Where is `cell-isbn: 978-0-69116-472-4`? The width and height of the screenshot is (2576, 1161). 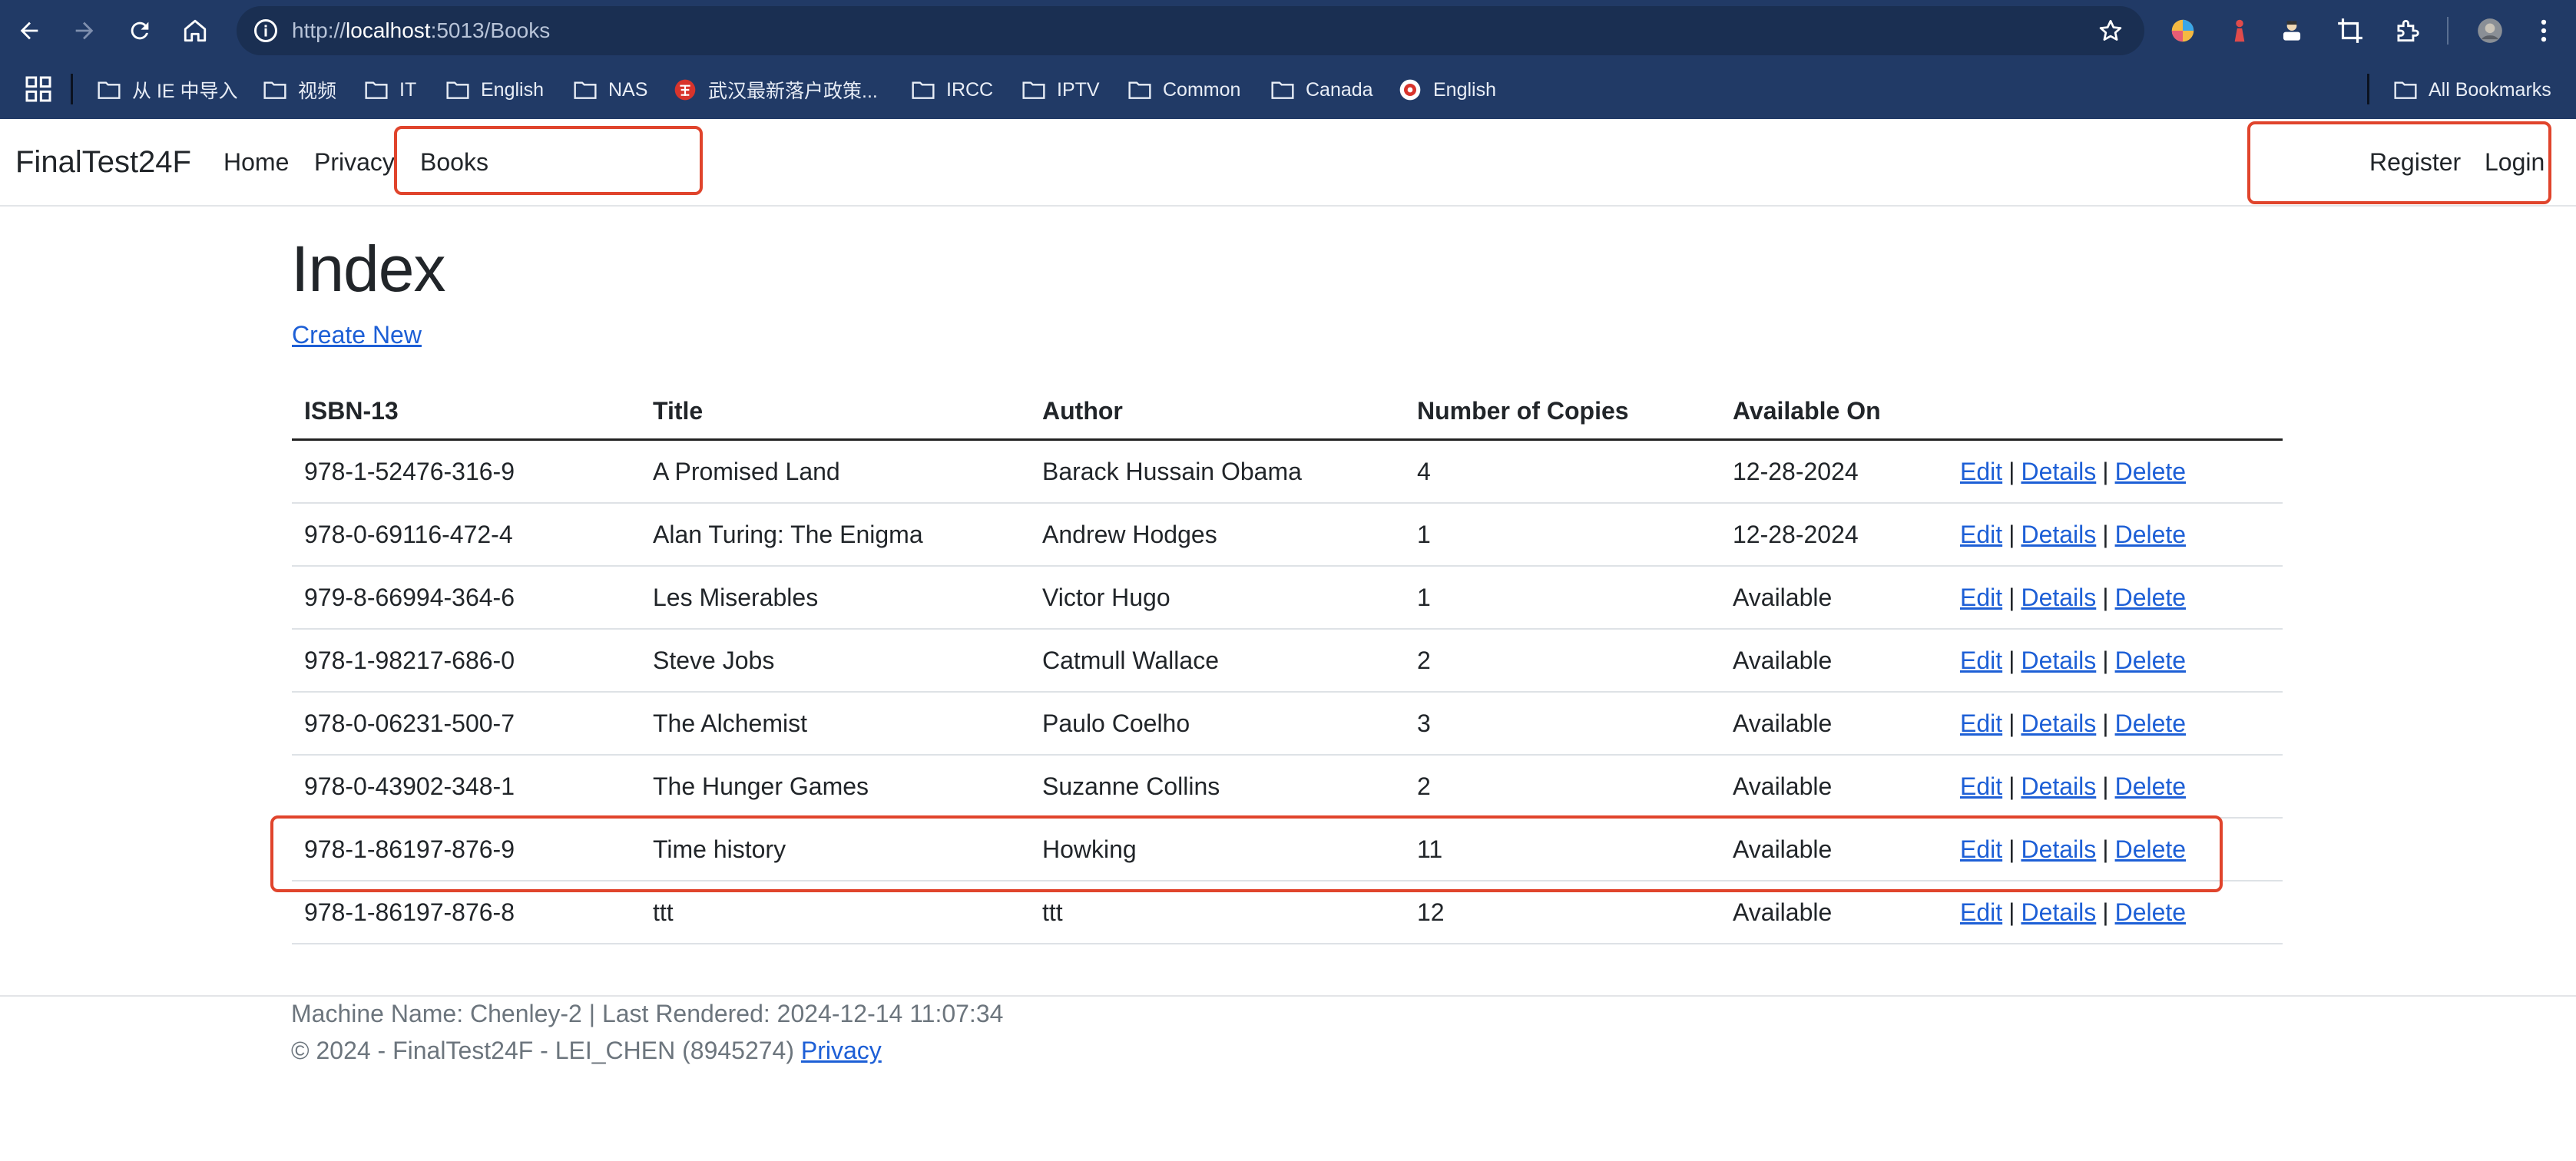
cell-isbn: 978-0-69116-472-4 is located at coordinates (409, 534).